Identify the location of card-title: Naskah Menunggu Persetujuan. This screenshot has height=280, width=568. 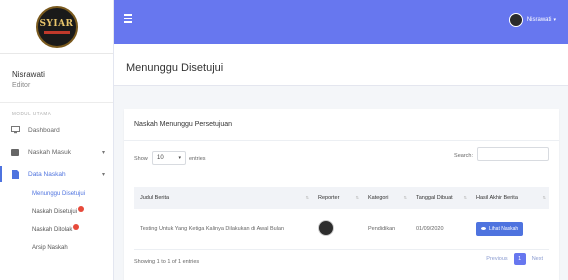
(341, 125).